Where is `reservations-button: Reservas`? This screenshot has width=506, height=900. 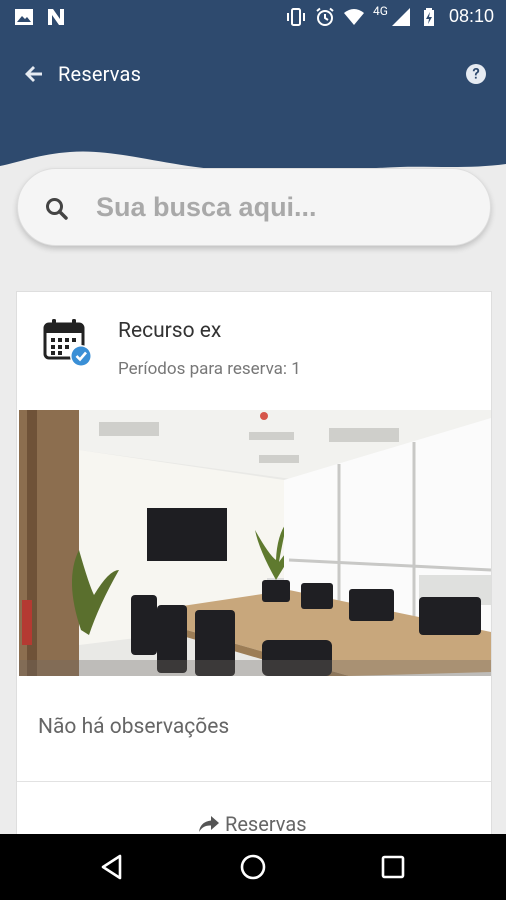
reservations-button: Reservas is located at coordinates (252, 824).